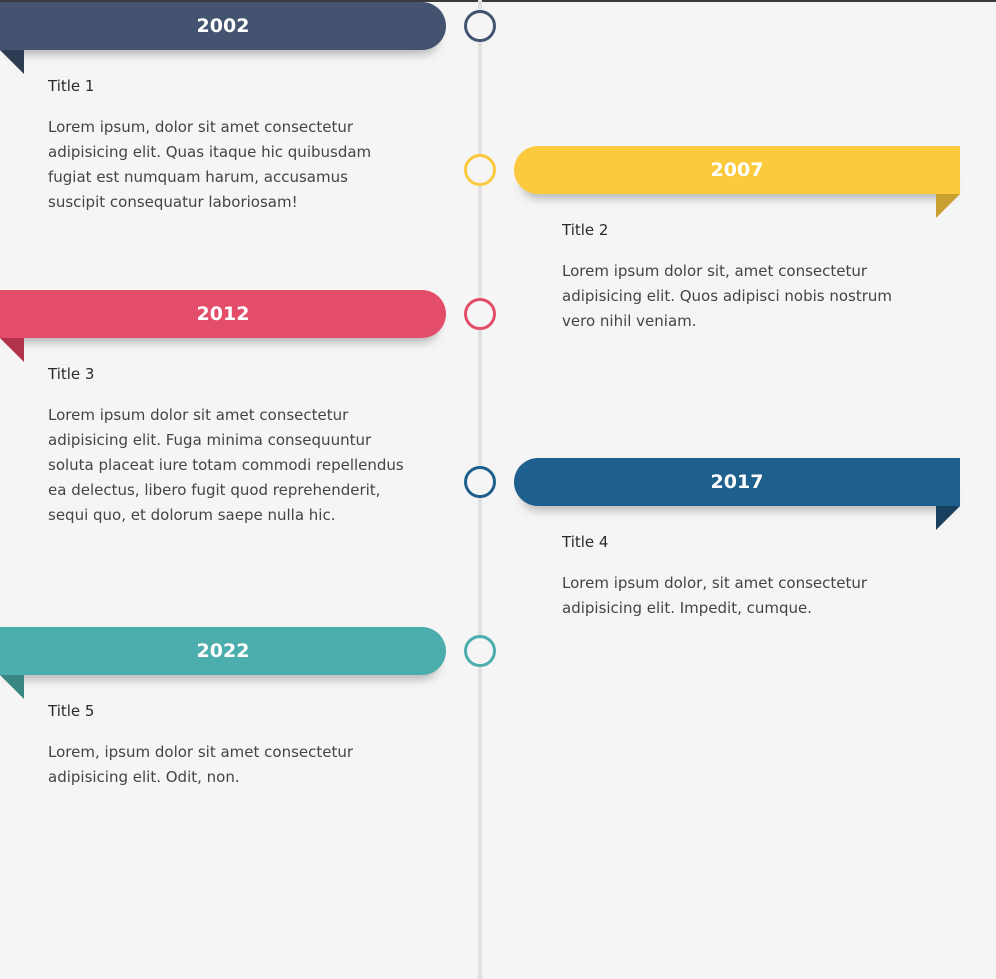 This screenshot has height=979, width=996. Describe the element at coordinates (71, 86) in the screenshot. I see `entry-title: Title 1` at that location.